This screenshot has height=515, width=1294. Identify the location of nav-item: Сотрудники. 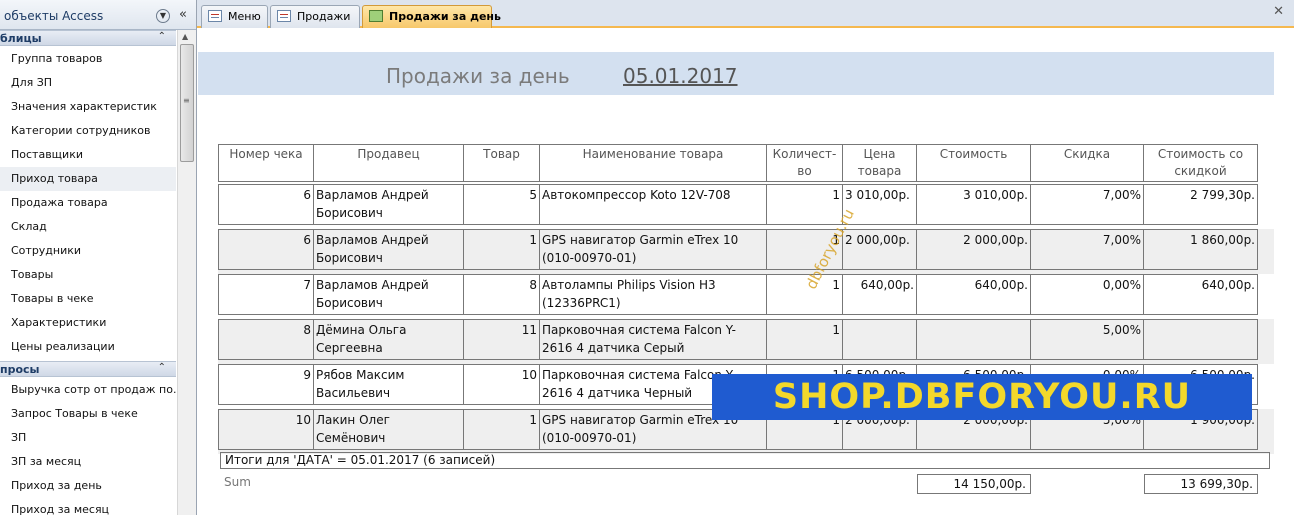
(88, 251).